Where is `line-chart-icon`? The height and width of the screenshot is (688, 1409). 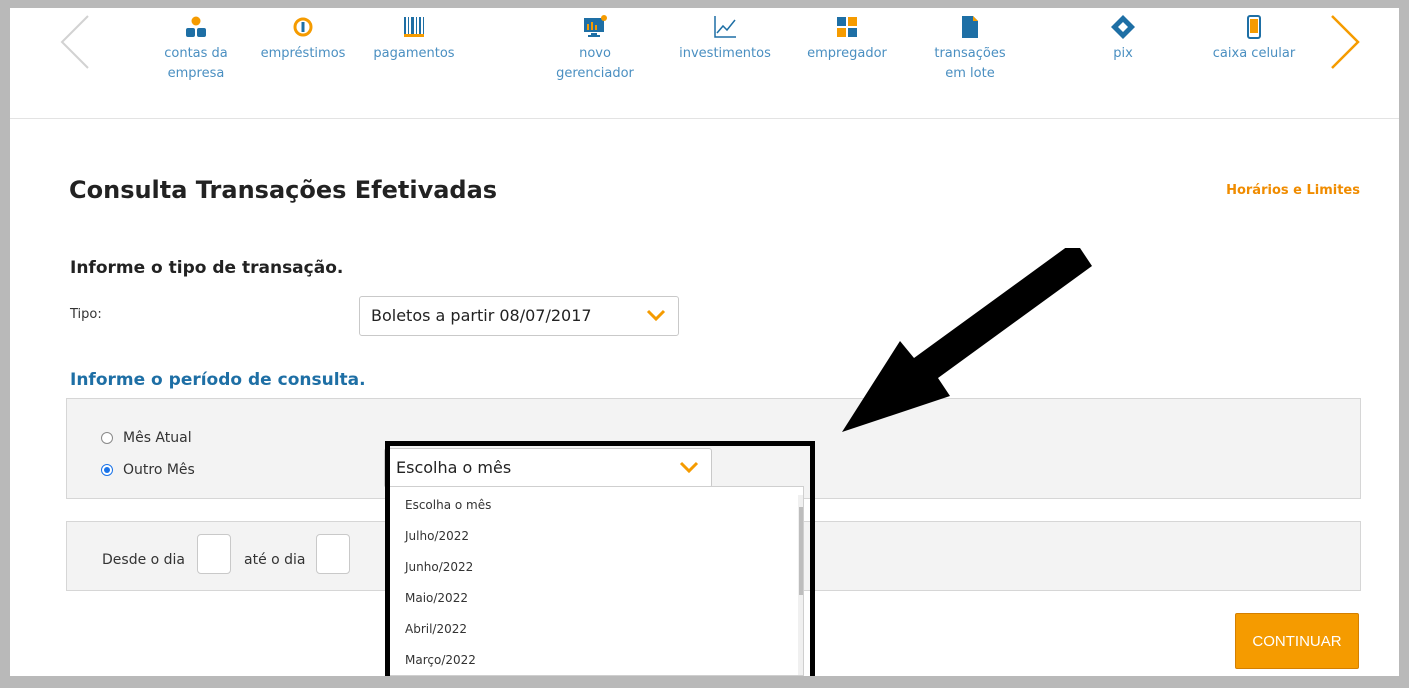
line-chart-icon is located at coordinates (725, 27).